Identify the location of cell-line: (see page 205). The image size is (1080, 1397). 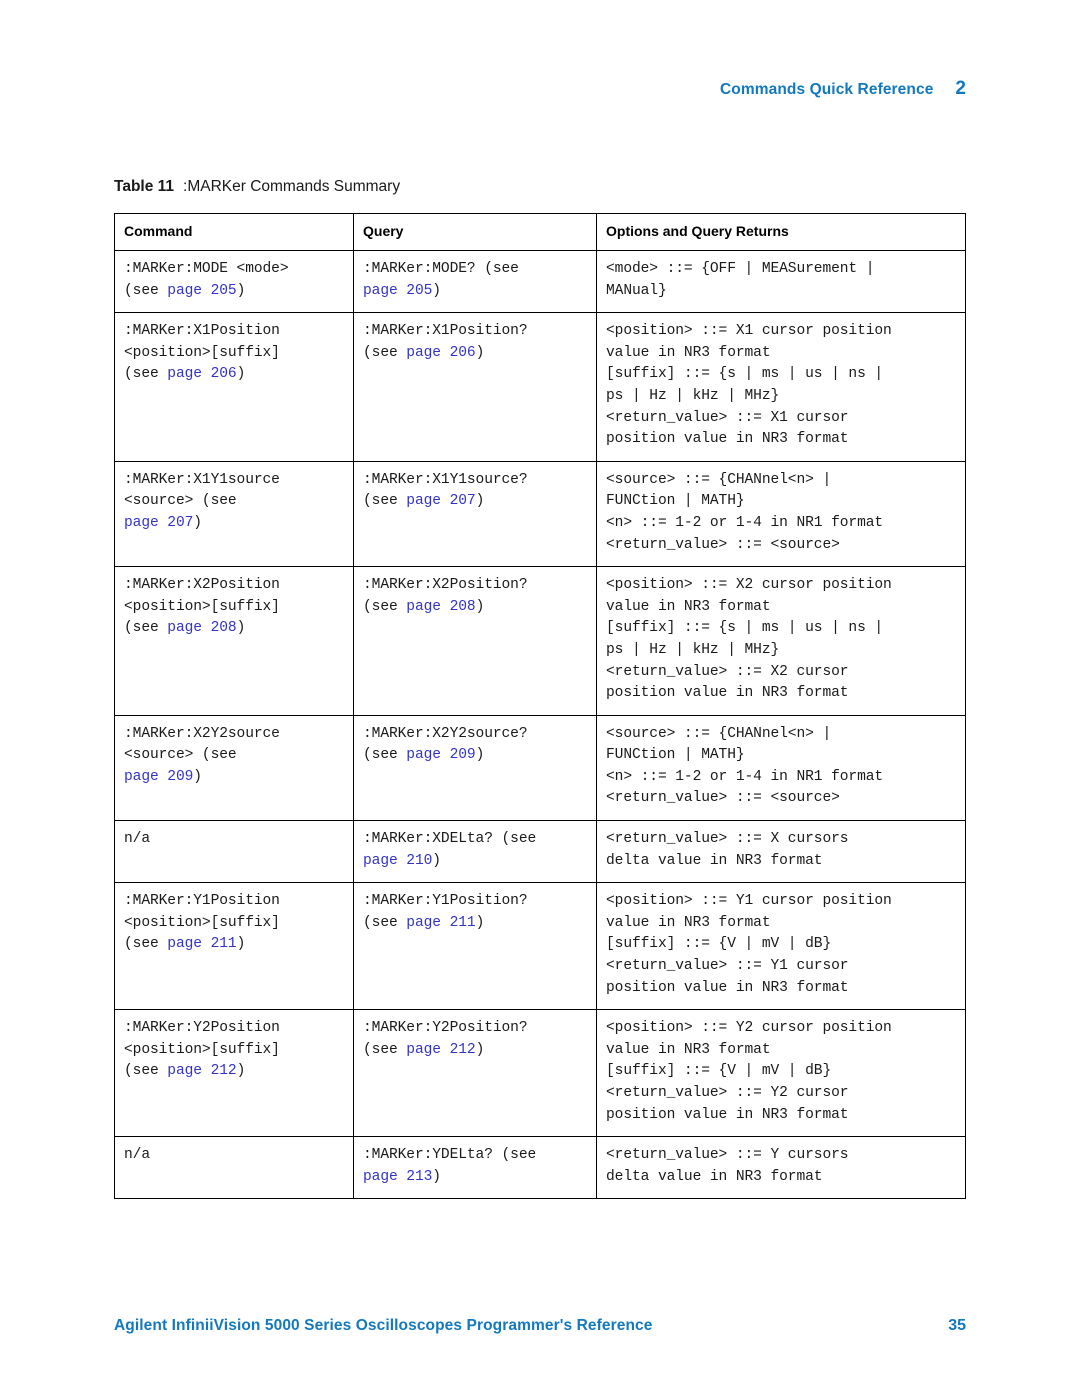
(234, 292).